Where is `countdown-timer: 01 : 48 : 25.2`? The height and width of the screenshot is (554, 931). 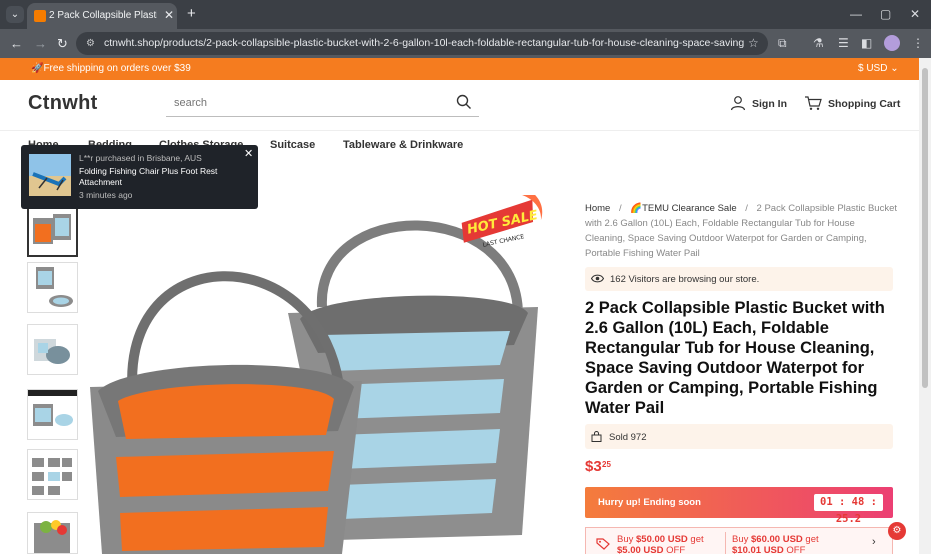
countdown-timer: 01 : 48 : 25.2 is located at coordinates (848, 509).